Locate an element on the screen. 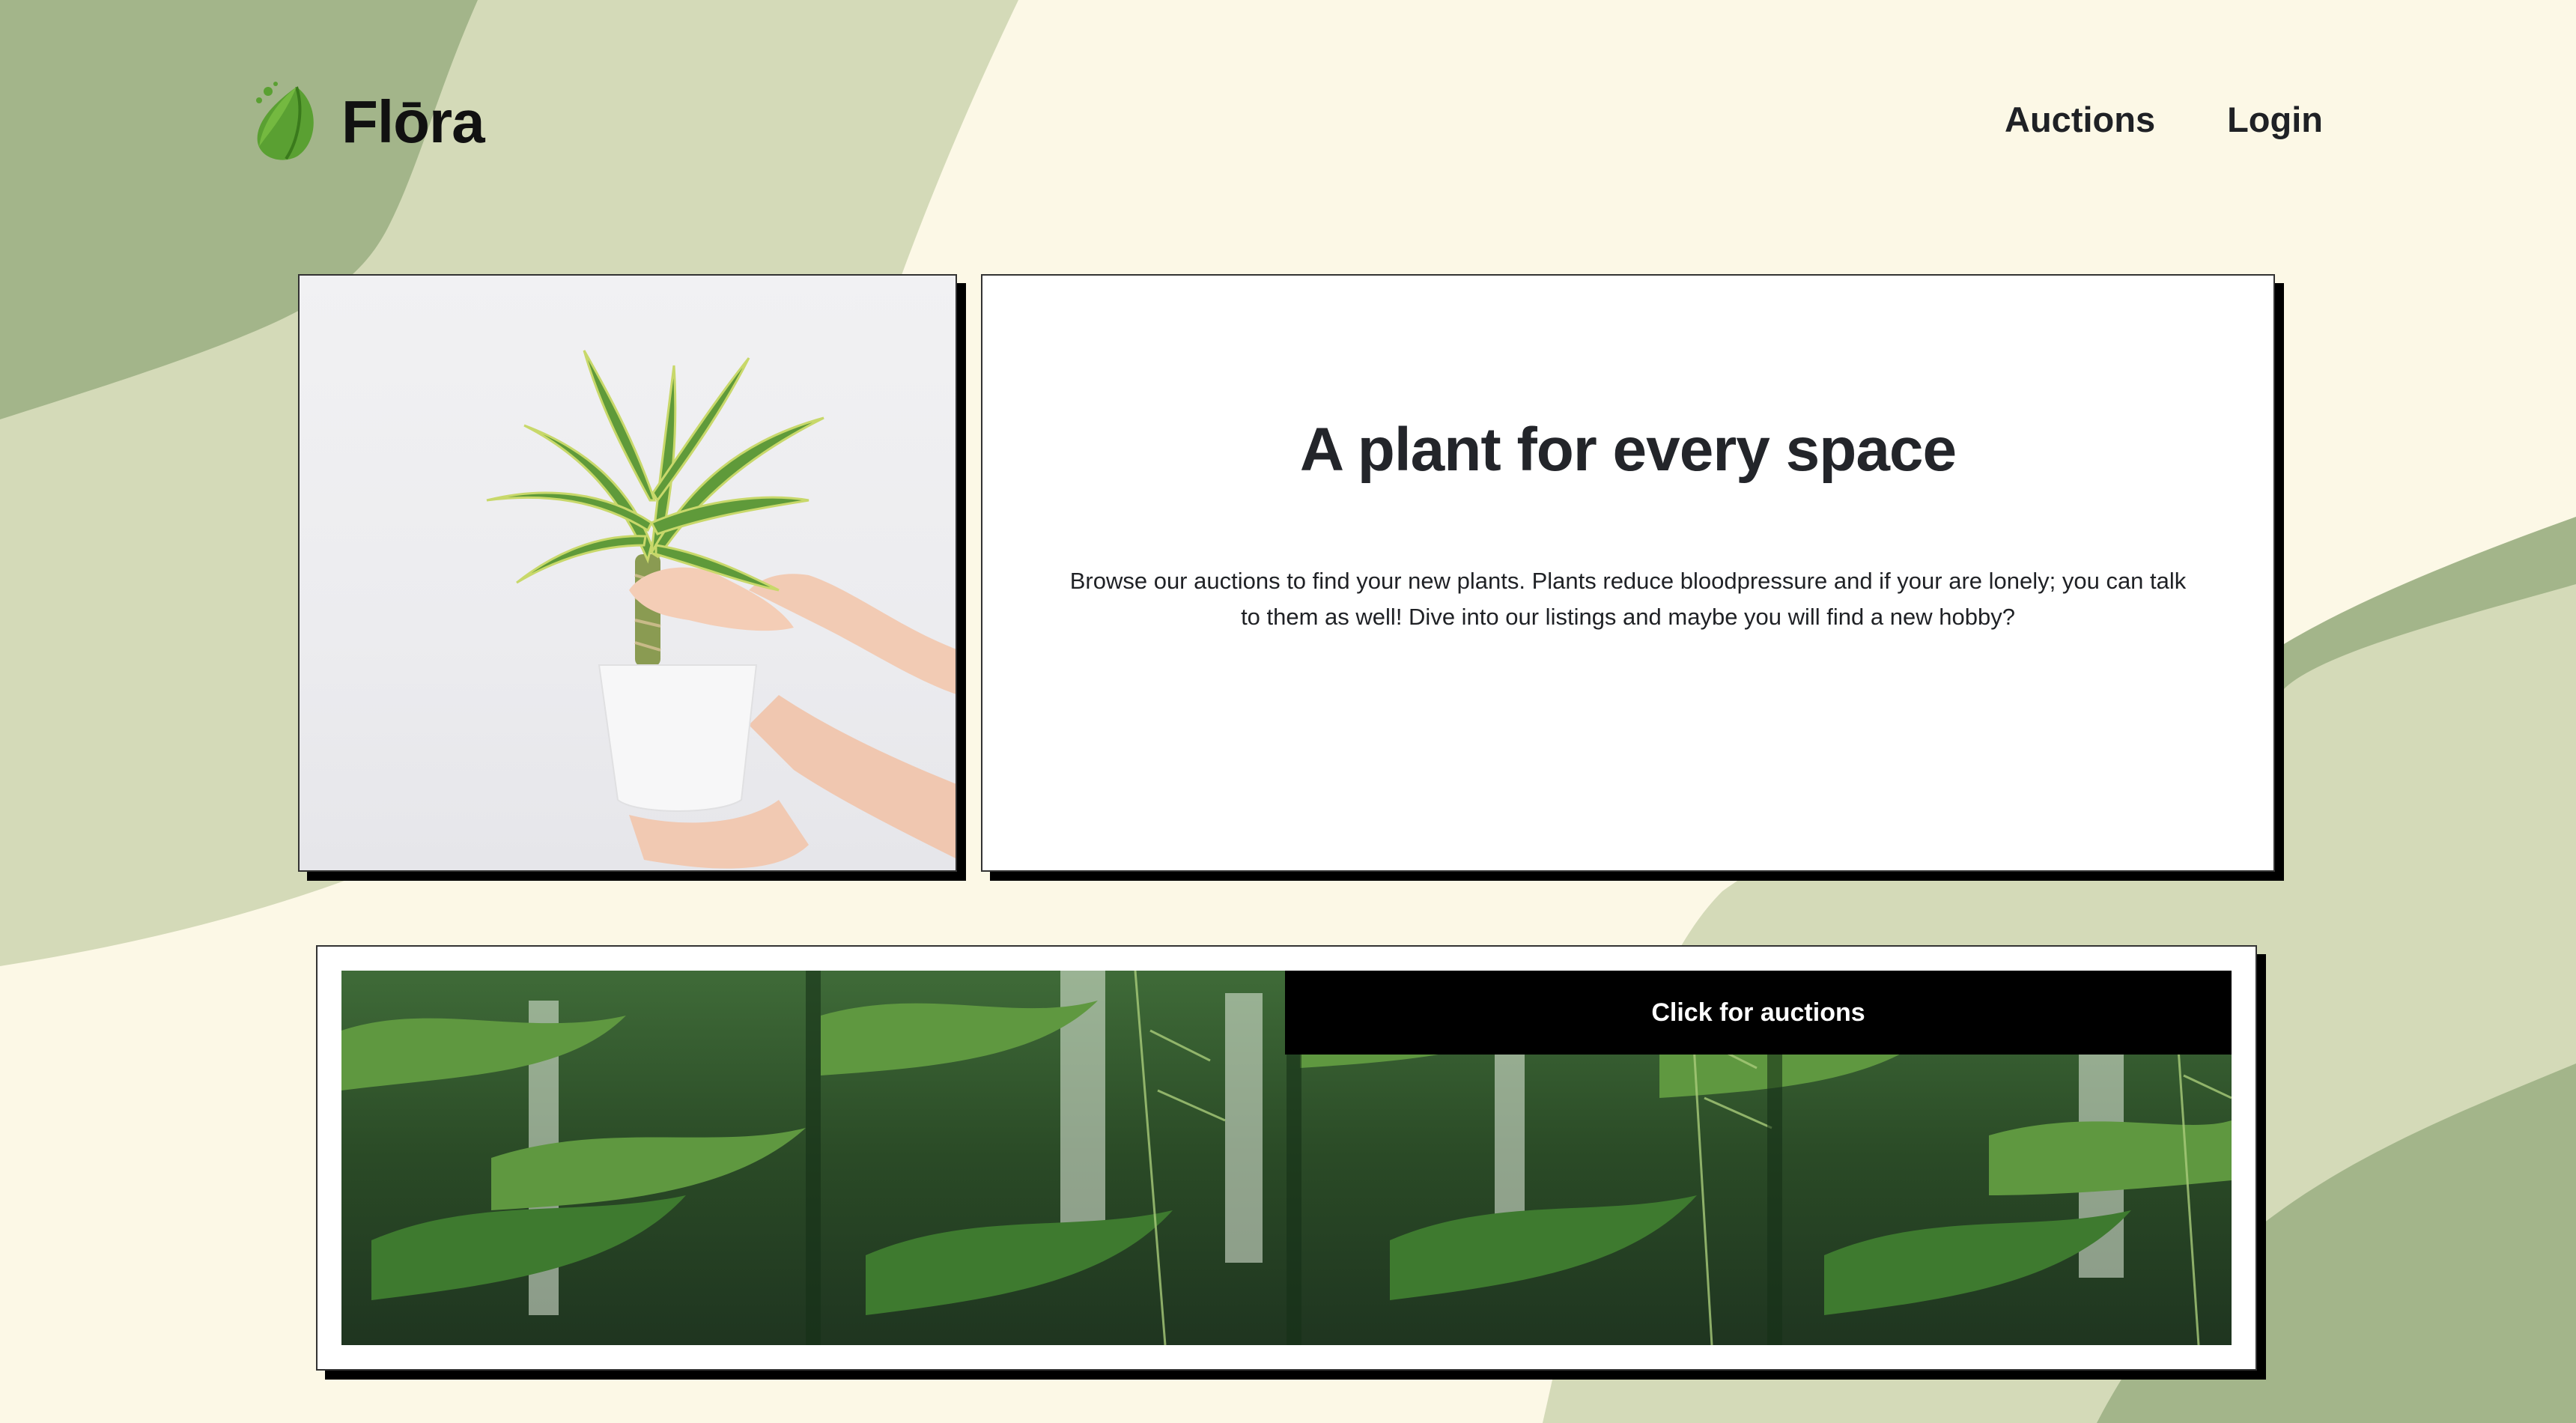 Image resolution: width=2576 pixels, height=1423 pixels. brand-name: Flōra is located at coordinates (413, 121).